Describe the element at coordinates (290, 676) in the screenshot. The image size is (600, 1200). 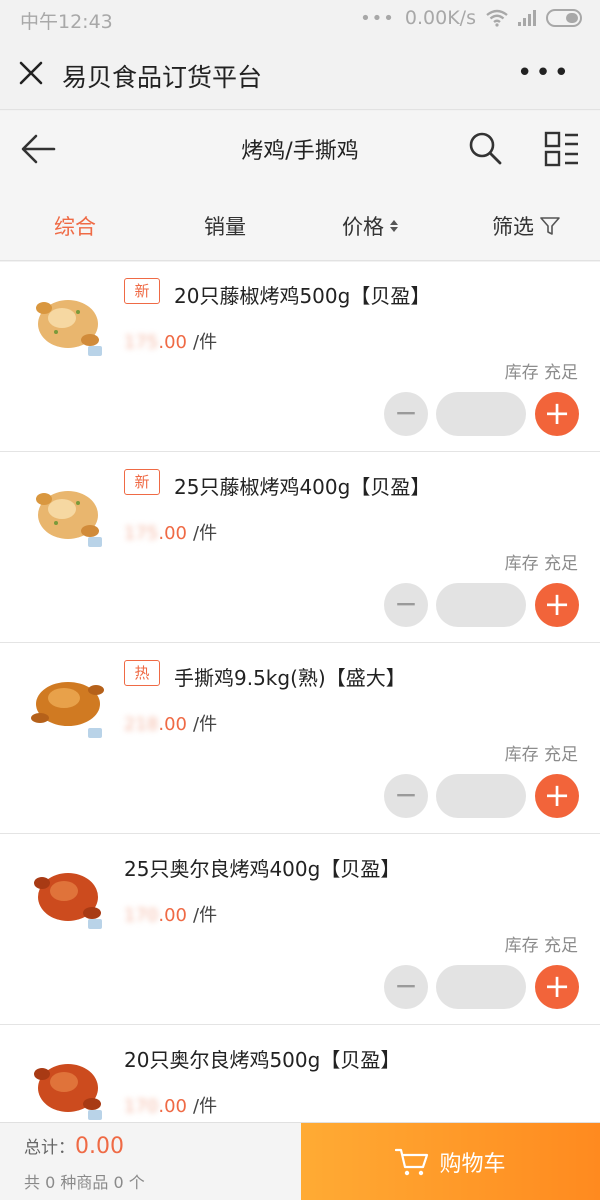
I see `product-name: 手撕鸡9.5kg(熟)【盛大】` at that location.